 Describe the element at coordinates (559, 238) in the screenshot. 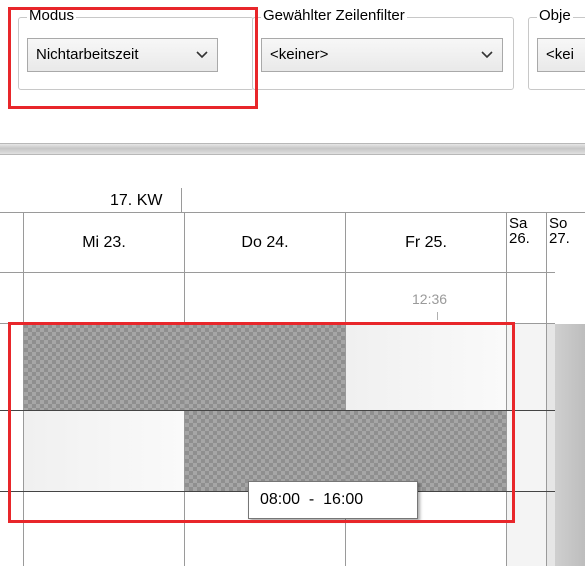

I see `weekend-day-number: 27.` at that location.